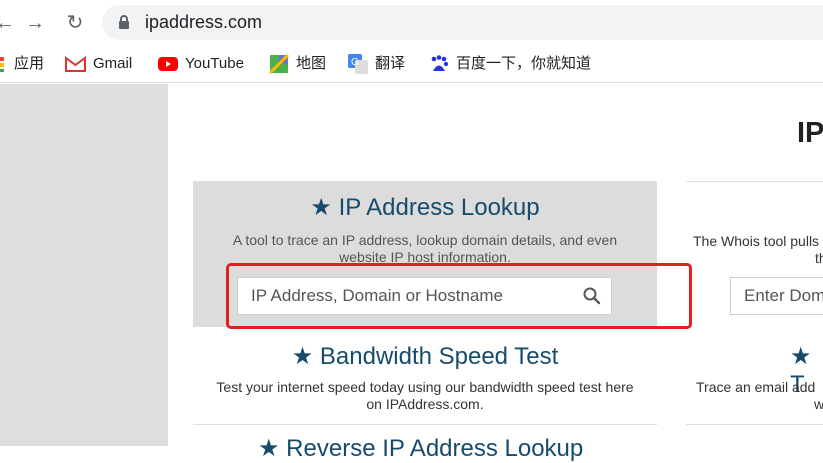 The width and height of the screenshot is (823, 463). What do you see at coordinates (756, 241) in the screenshot?
I see `whois-desc-line1: The Whois tool pulls` at bounding box center [756, 241].